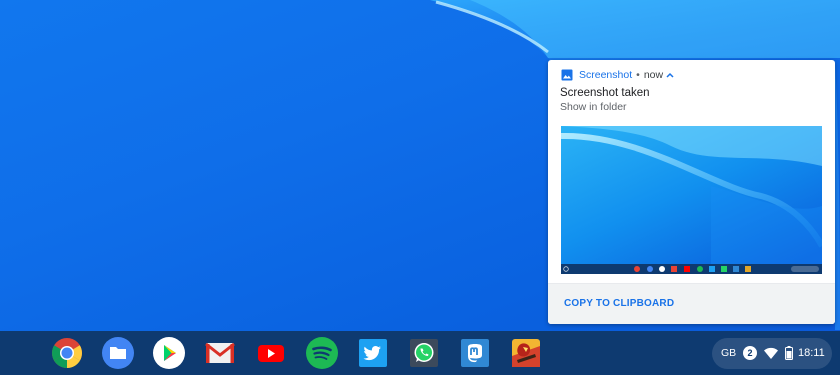 This screenshot has width=840, height=375. I want to click on preview-image, so click(691, 200).